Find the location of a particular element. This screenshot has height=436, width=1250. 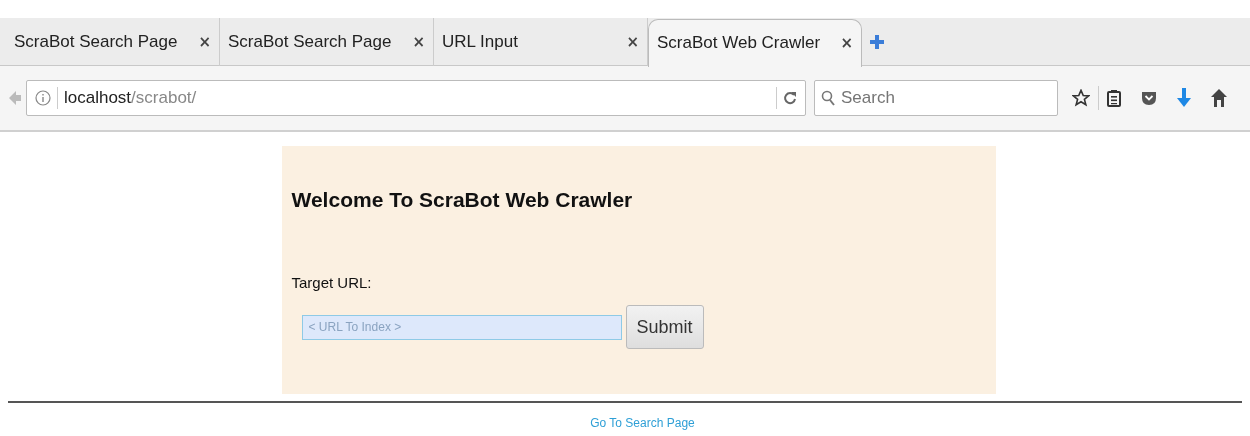

search-field: Search is located at coordinates (936, 98).